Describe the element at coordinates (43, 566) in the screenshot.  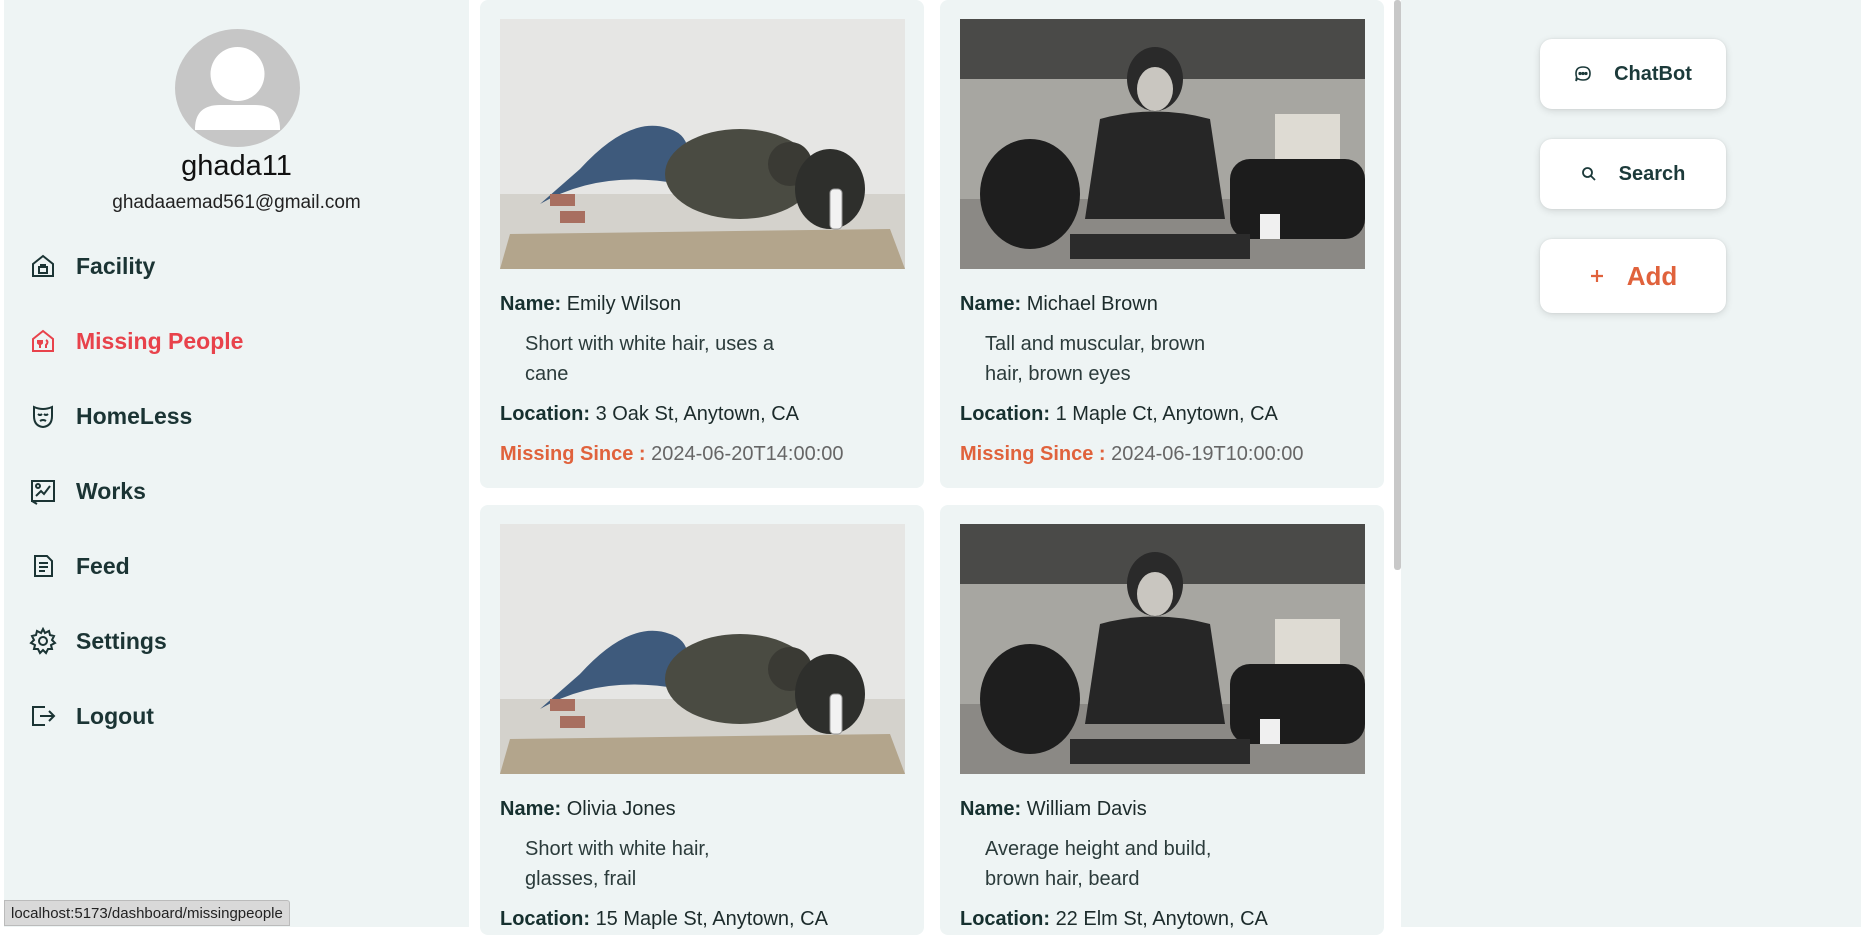
I see `feed-icon` at that location.